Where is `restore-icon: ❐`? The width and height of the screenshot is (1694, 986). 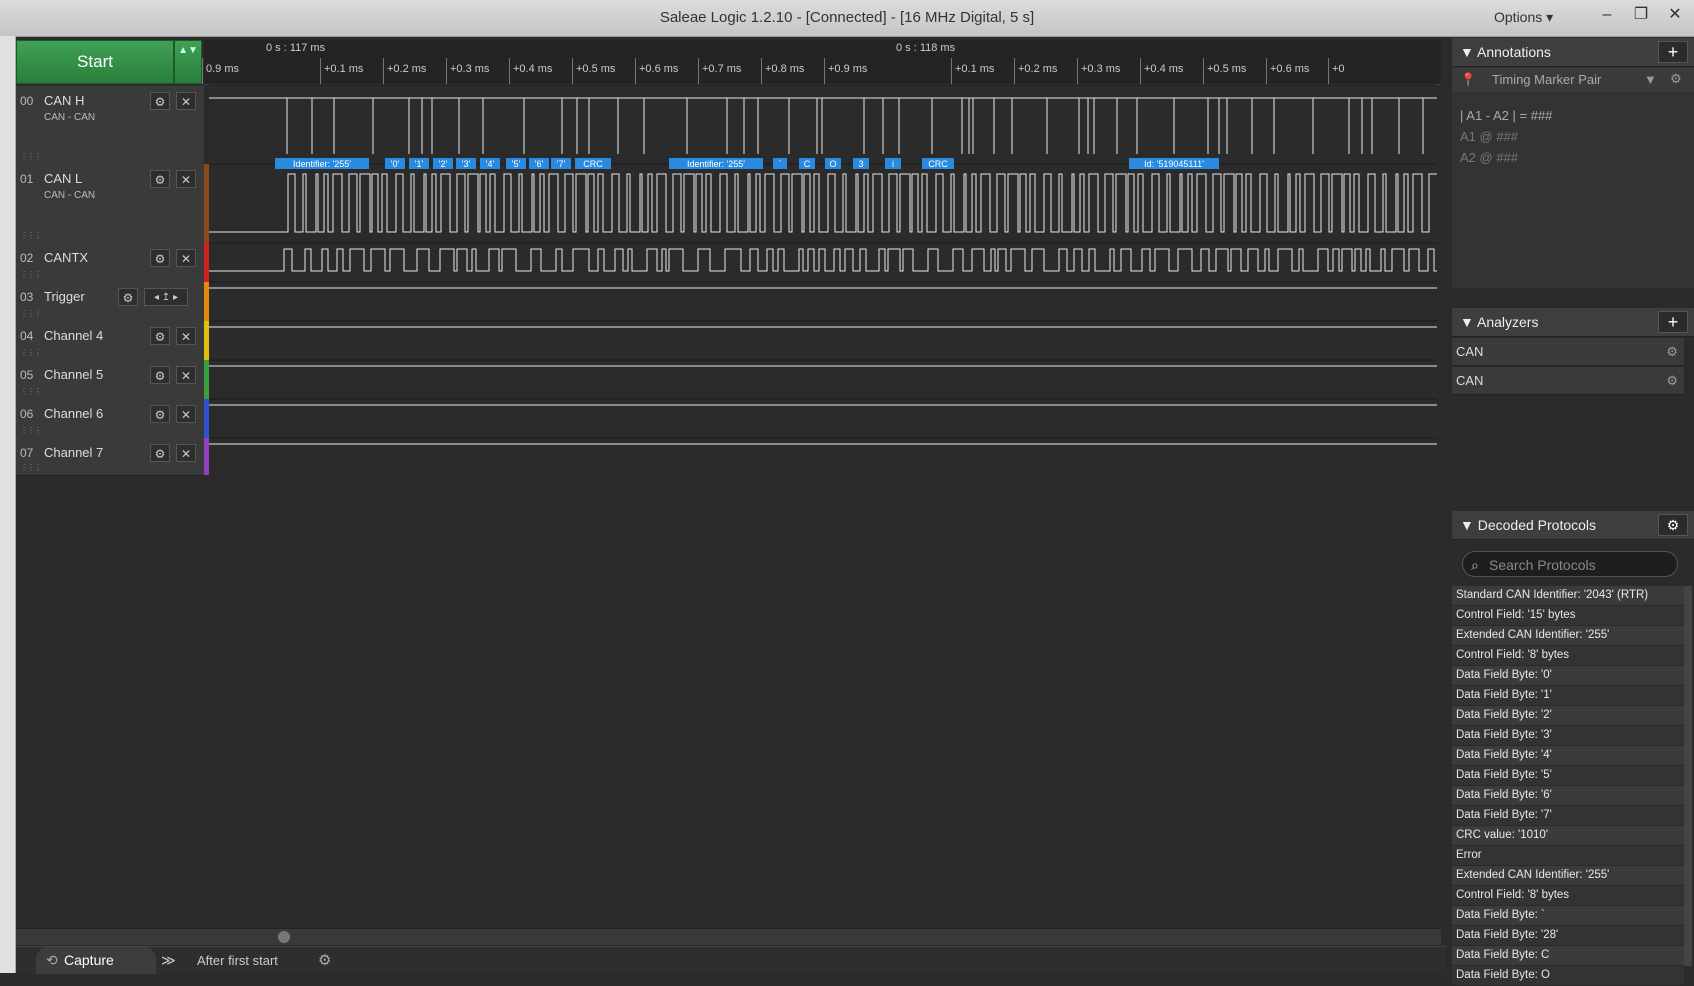 restore-icon: ❐ is located at coordinates (1641, 15).